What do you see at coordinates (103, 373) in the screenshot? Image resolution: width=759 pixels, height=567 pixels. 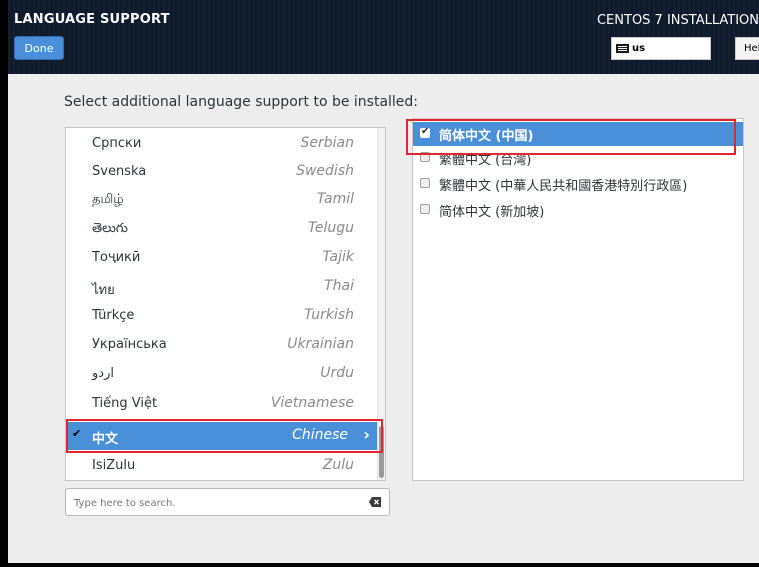 I see `language-native-name: اردو` at bounding box center [103, 373].